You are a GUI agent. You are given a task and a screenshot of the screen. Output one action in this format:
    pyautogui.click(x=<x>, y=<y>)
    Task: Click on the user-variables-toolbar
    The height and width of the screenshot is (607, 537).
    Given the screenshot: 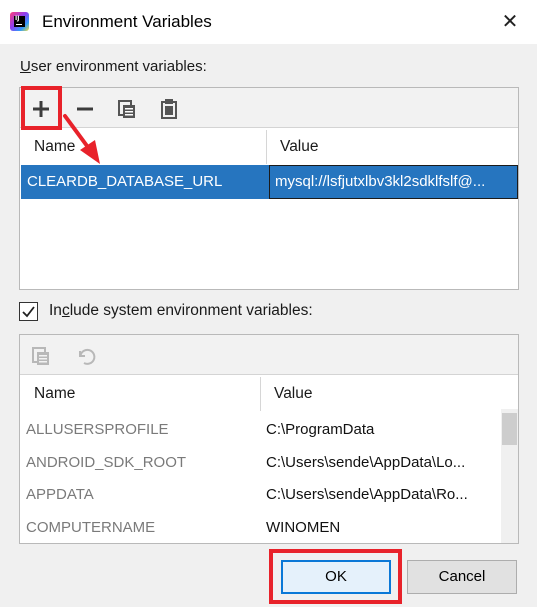 What is the action you would take?
    pyautogui.click(x=269, y=108)
    